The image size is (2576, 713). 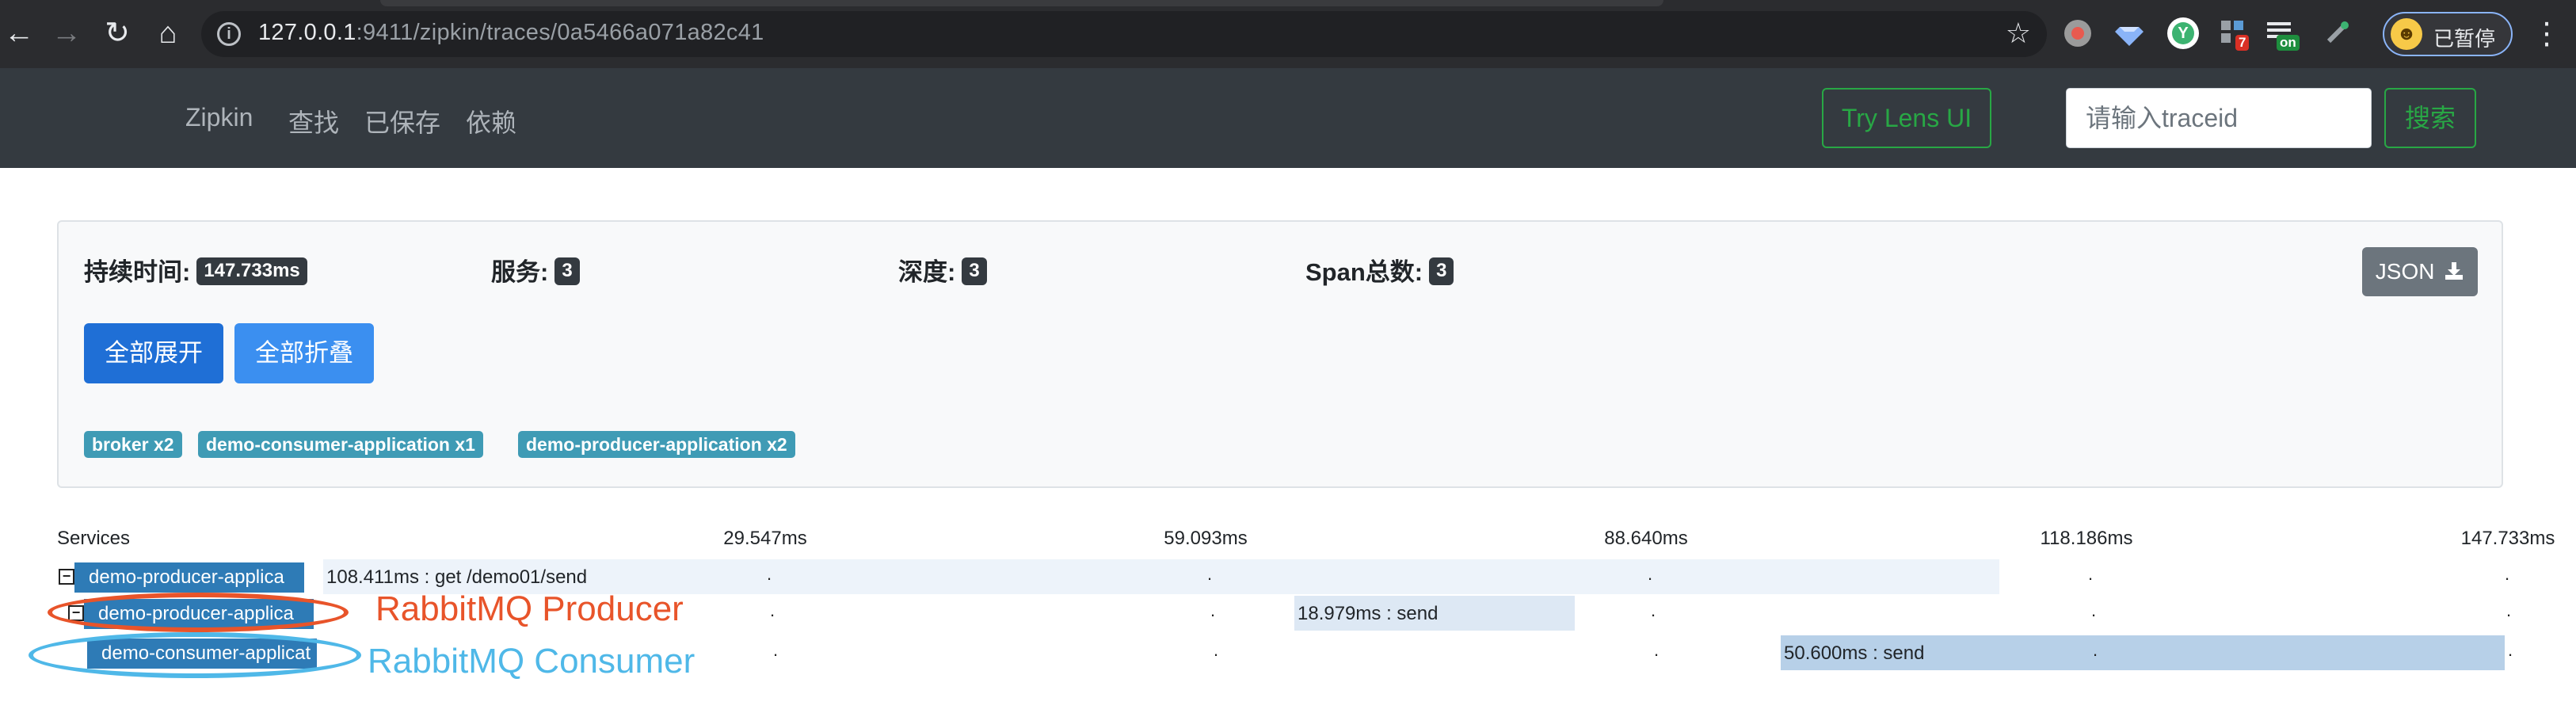 I want to click on consumer-annotation-label: RabbitMQ Consumer, so click(x=531, y=662).